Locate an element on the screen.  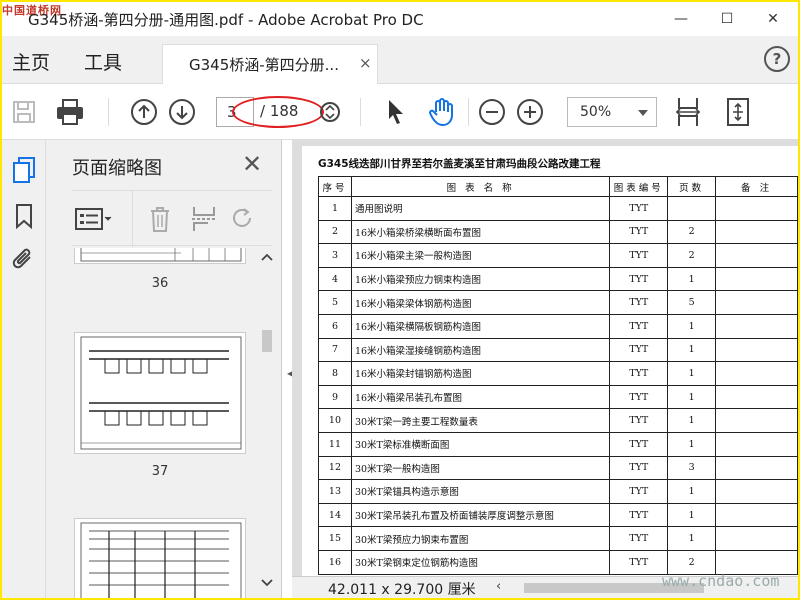
menu-bar: 主页 工具 G345桥涵-第四分册... × ? is located at coordinates (400, 60).